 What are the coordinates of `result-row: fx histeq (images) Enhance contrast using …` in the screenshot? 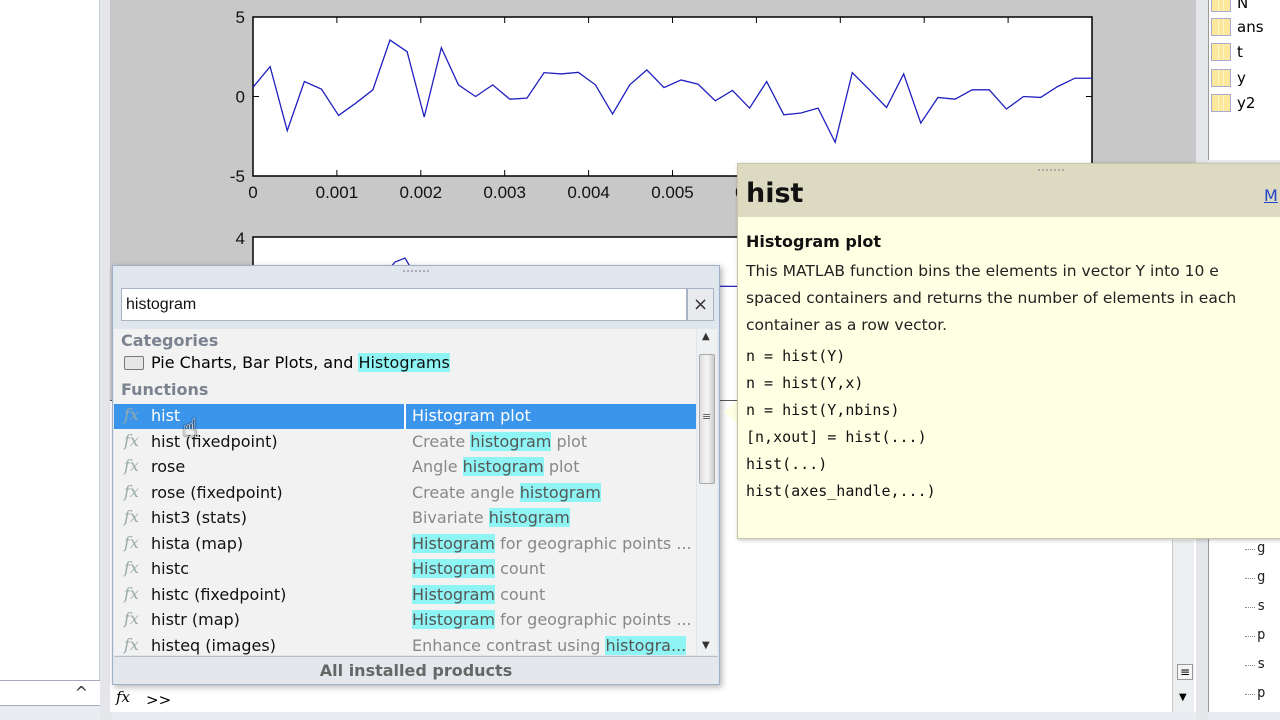 It's located at (405, 645).